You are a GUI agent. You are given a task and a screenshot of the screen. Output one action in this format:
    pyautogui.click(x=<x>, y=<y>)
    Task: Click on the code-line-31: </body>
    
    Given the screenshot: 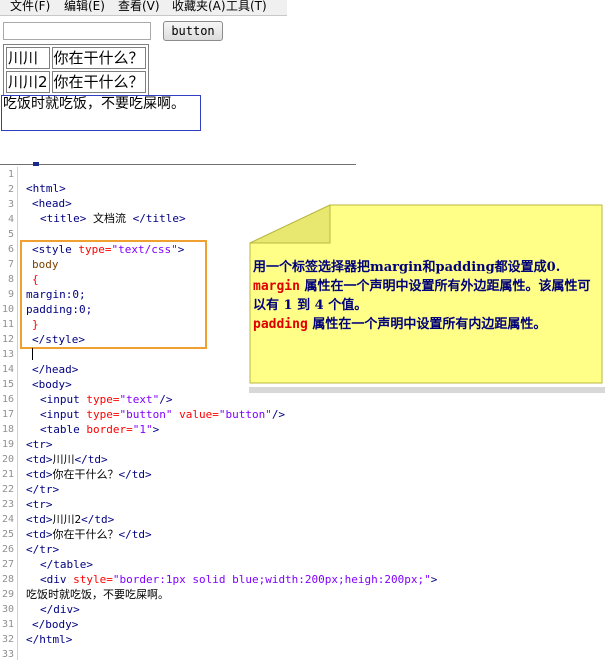 What is the action you would take?
    pyautogui.click(x=55, y=624)
    